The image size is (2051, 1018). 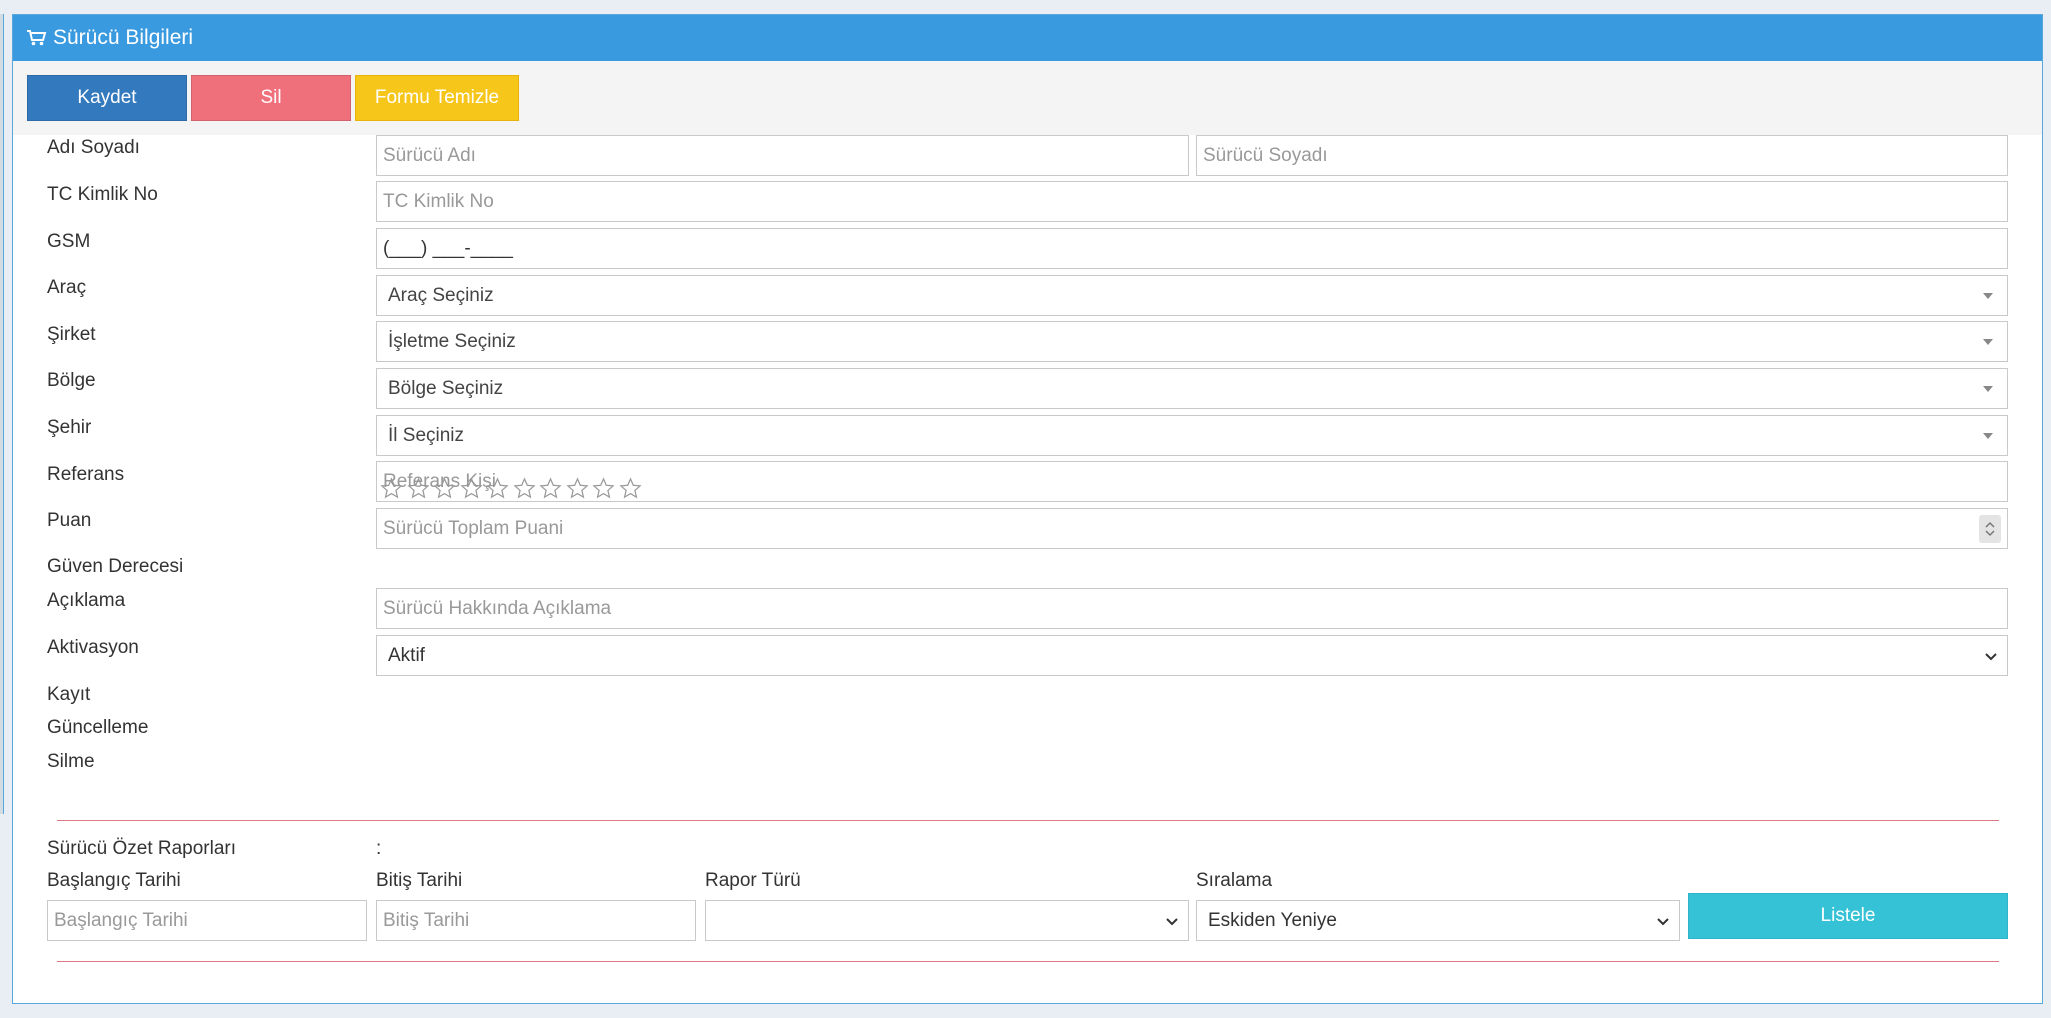 What do you see at coordinates (782, 155) in the screenshot?
I see `first-name-input: Sürücü Adı` at bounding box center [782, 155].